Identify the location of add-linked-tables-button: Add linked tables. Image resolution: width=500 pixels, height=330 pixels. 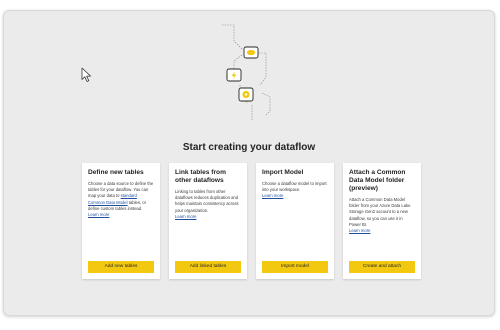
(208, 267).